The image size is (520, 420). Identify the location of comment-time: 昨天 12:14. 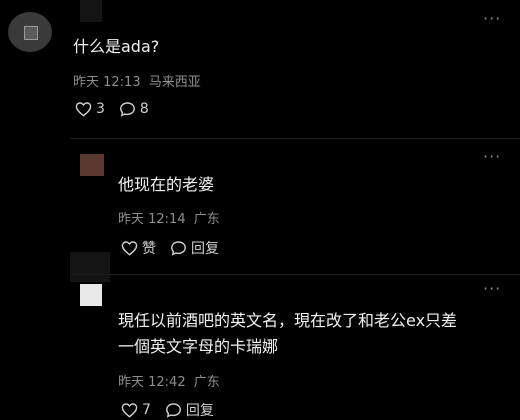
(152, 219).